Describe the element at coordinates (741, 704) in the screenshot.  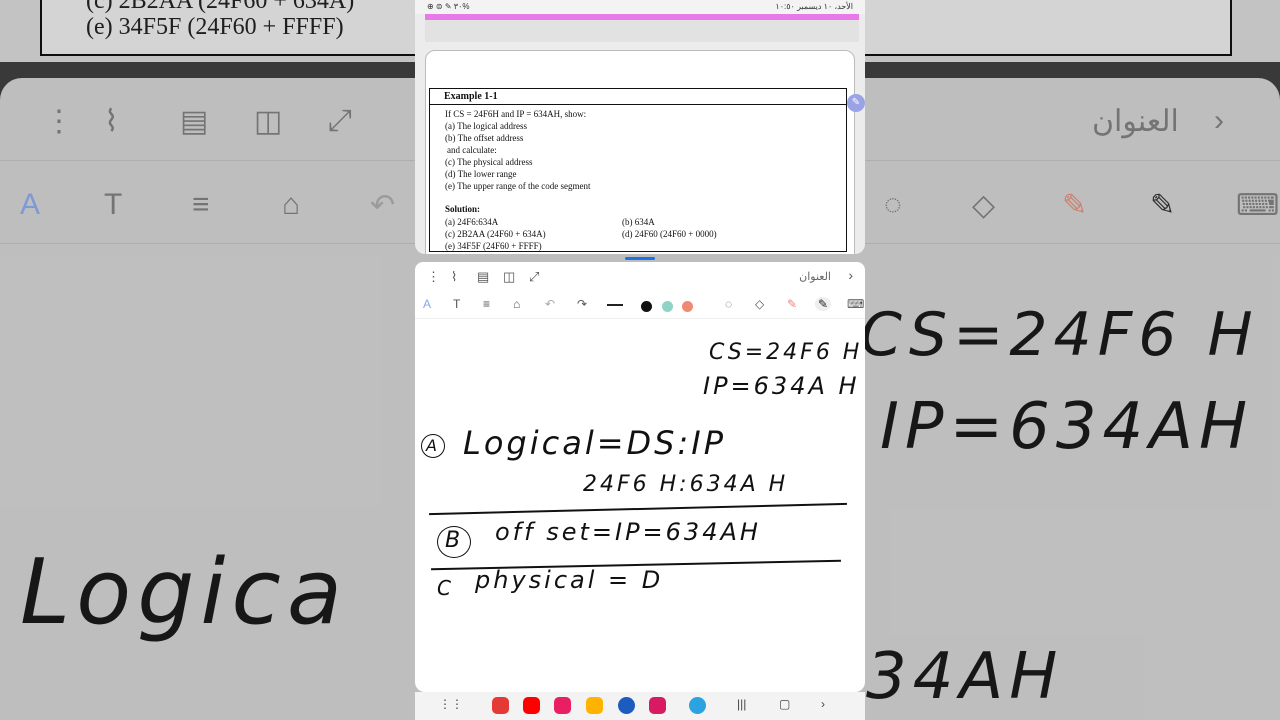
I see `recents-icon: |||` at that location.